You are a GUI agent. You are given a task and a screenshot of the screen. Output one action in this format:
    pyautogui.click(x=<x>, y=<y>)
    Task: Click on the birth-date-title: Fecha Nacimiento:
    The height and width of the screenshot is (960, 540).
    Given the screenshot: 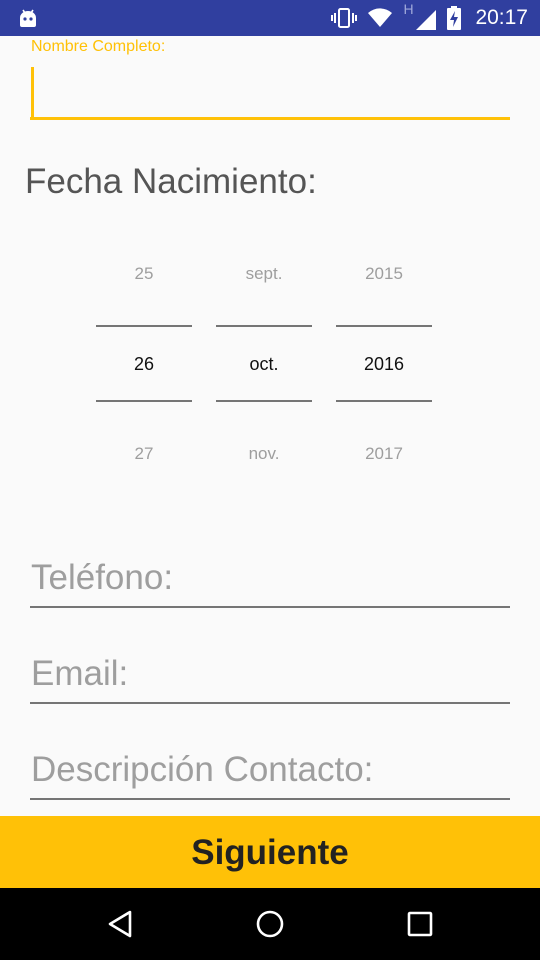 What is the action you would take?
    pyautogui.click(x=171, y=181)
    